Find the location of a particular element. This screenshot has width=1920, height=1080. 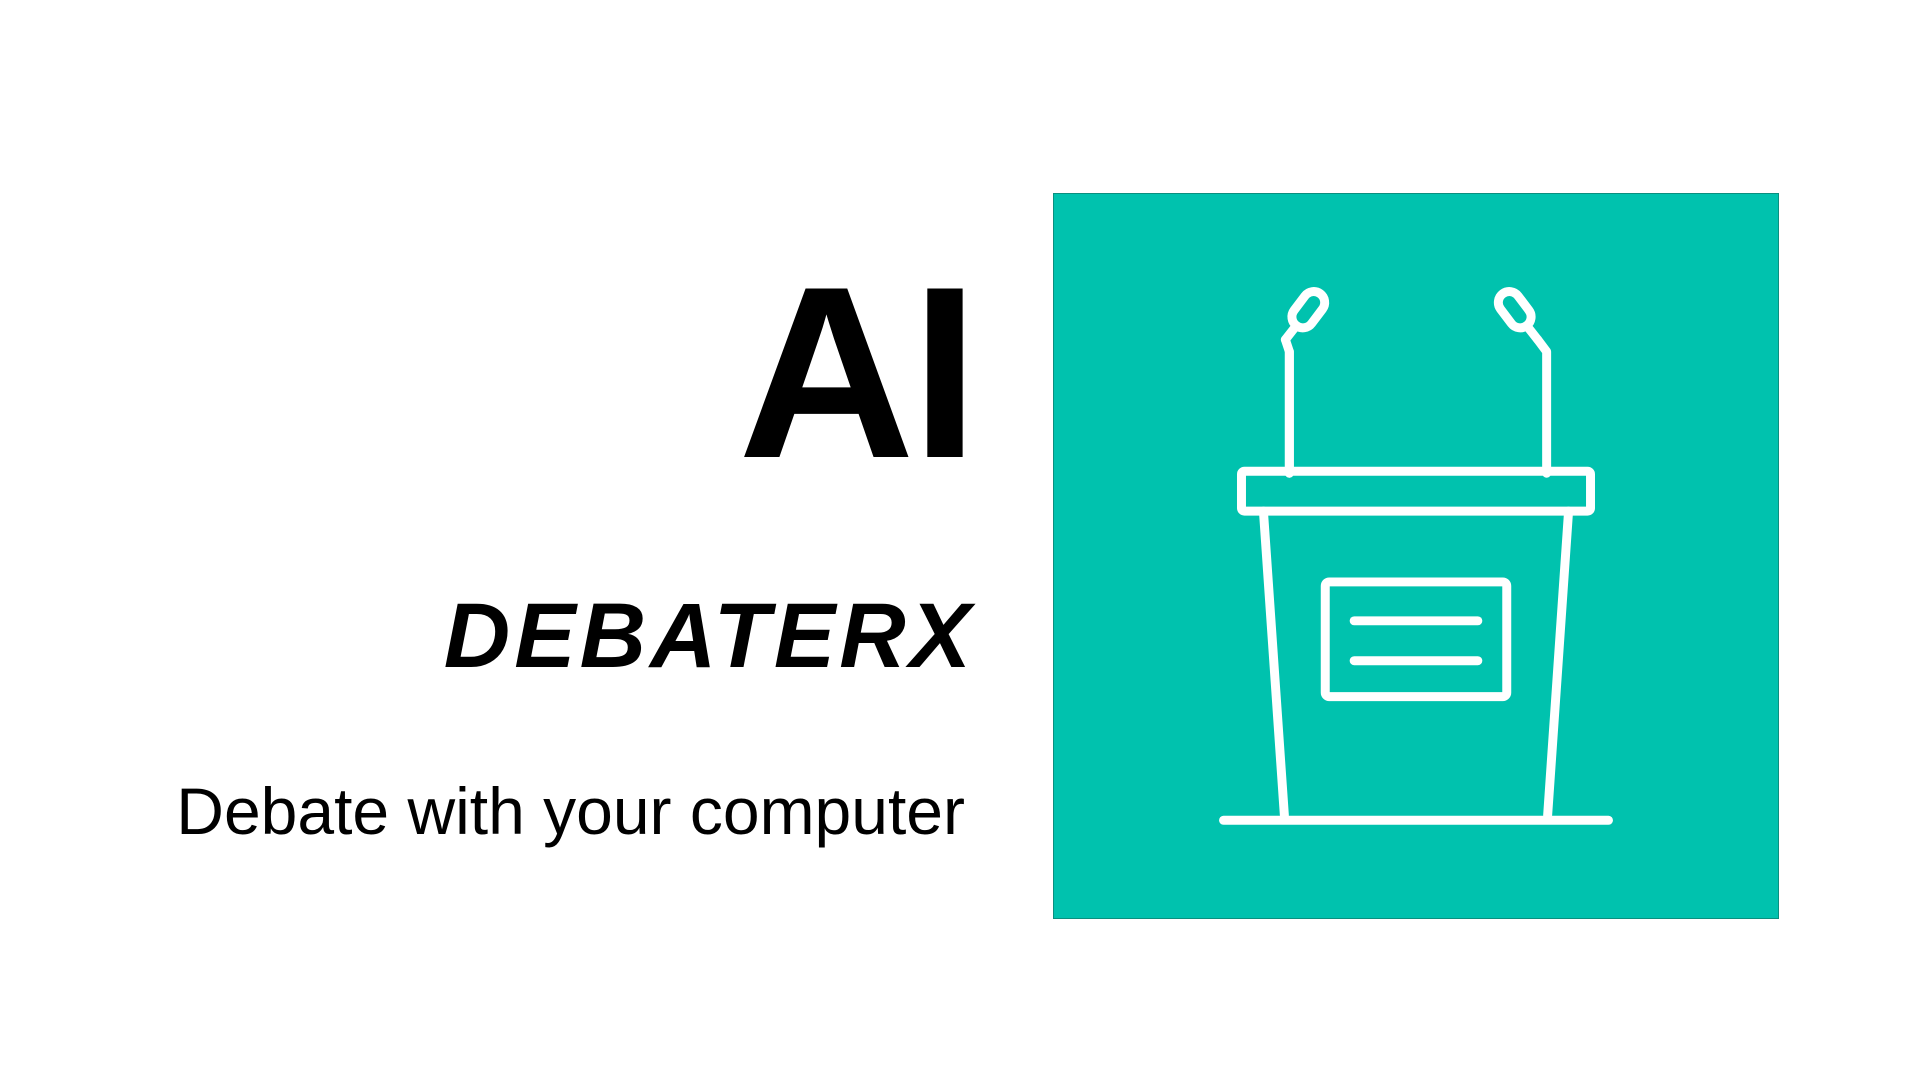

hero-title: AI is located at coordinates (858, 372).